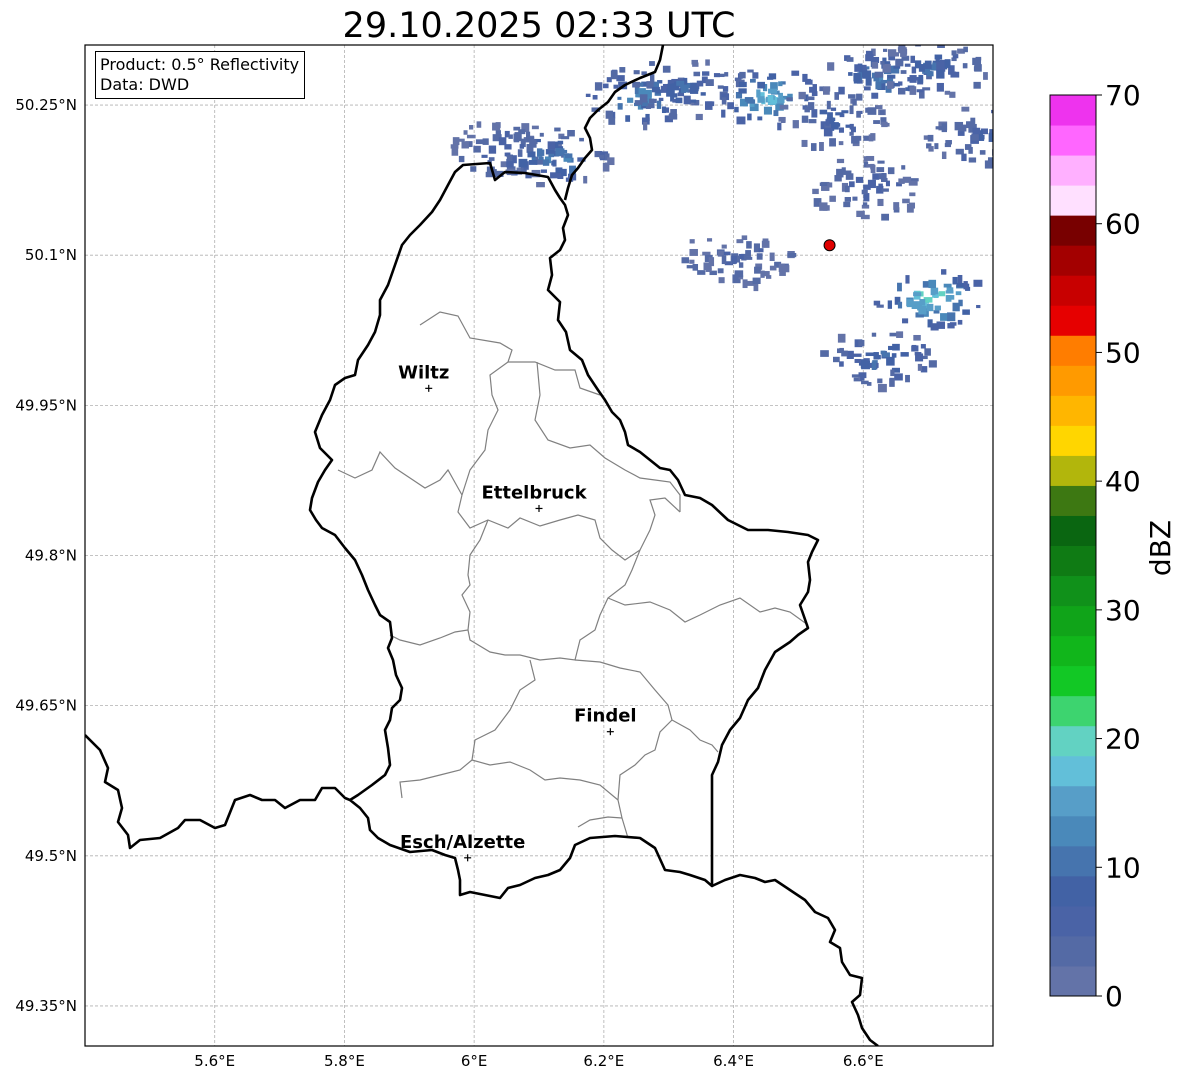 The width and height of the screenshot is (1184, 1081). What do you see at coordinates (976, 137) in the screenshot?
I see `echo-cell` at bounding box center [976, 137].